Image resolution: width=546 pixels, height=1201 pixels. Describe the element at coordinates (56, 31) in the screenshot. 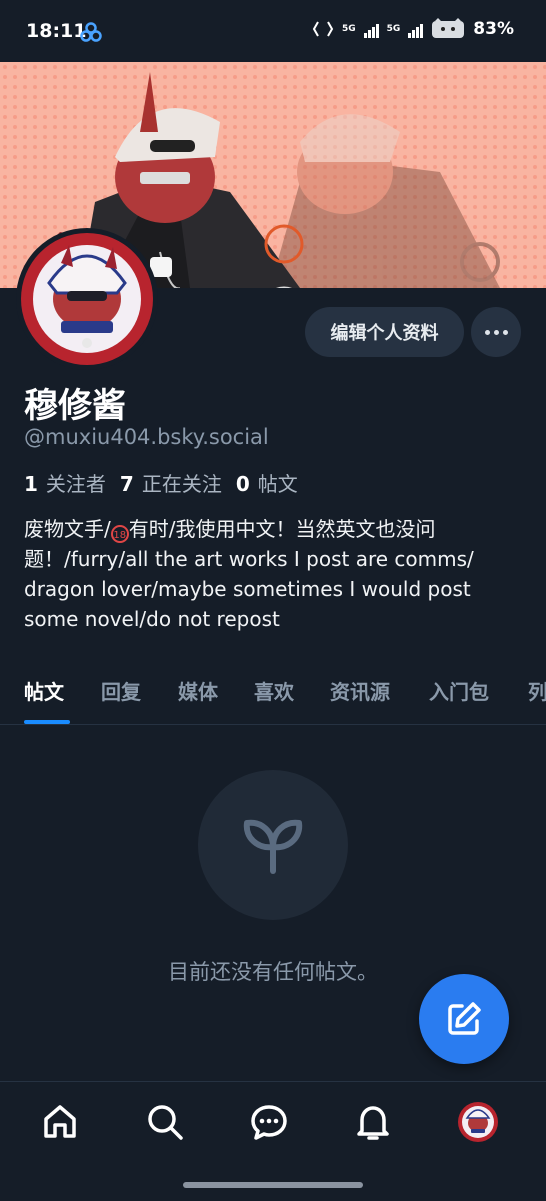

I see `status-time: 18:11` at that location.